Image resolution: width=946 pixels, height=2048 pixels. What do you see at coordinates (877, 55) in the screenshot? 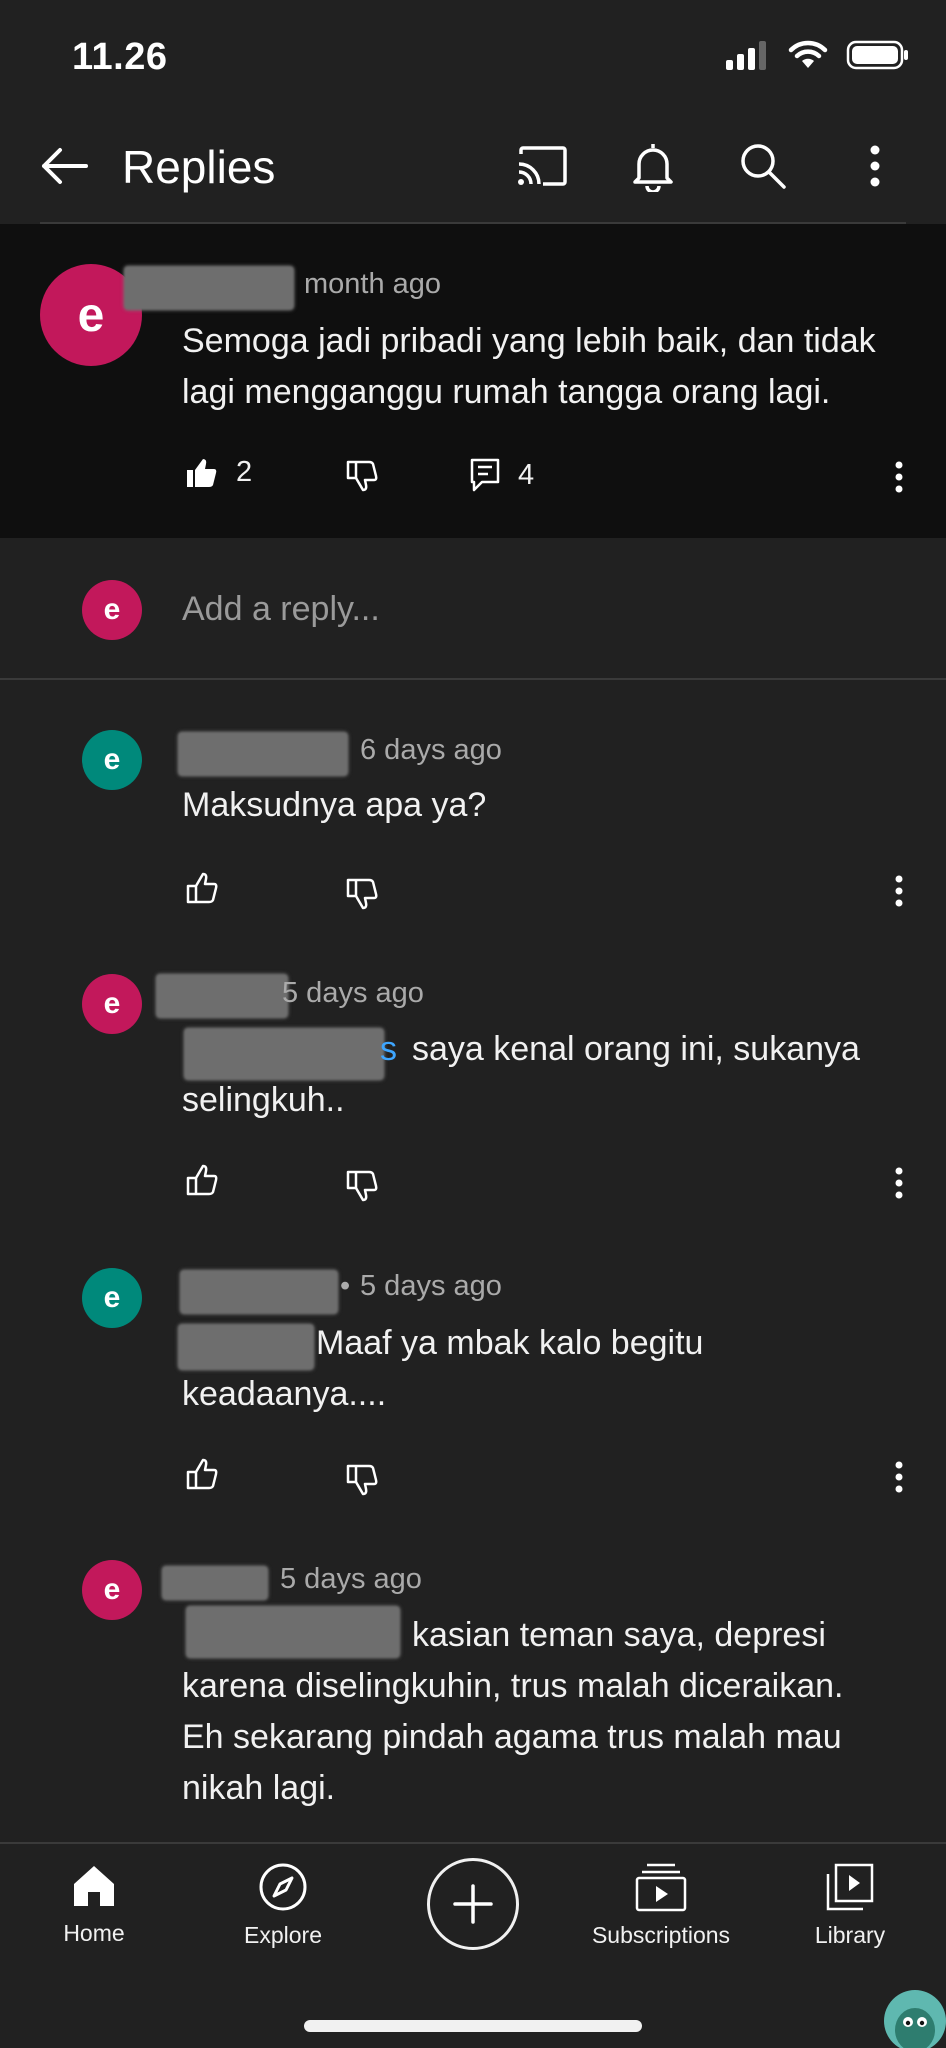
I see `battery-icon` at bounding box center [877, 55].